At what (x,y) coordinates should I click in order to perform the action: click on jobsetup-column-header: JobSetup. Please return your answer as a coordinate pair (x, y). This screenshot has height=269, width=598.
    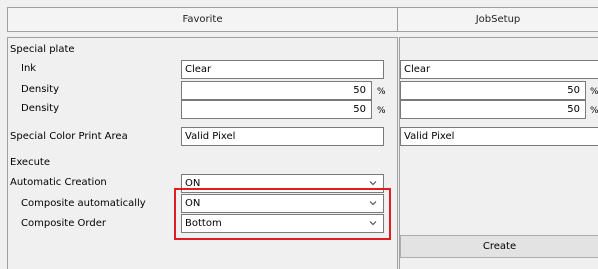
    Looking at the image, I should click on (497, 19).